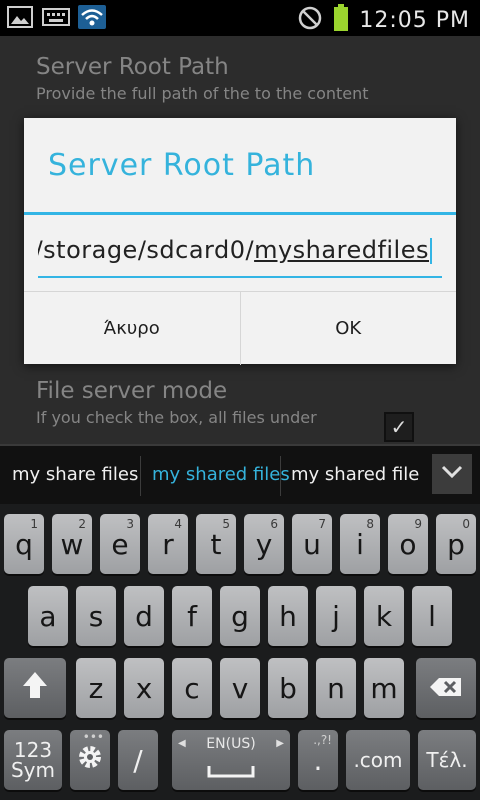 This screenshot has height=800, width=480. I want to click on key-p: 0p, so click(456, 544).